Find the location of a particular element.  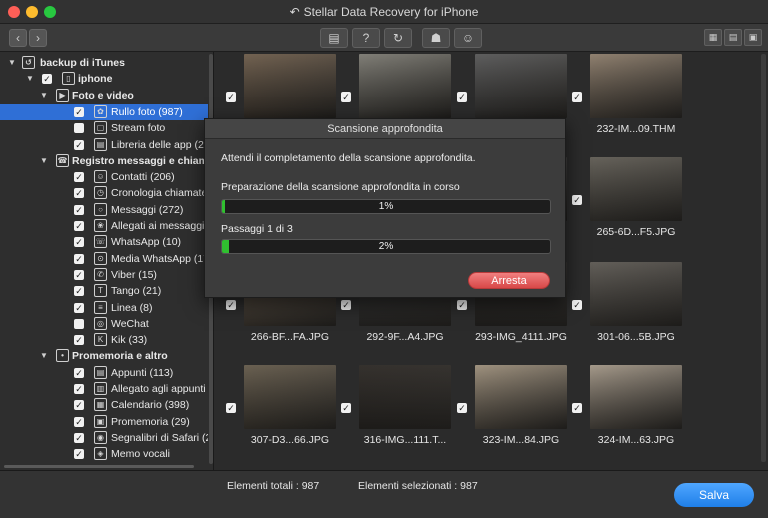

sidebar-item: ✓ ◷ Cronologia chiamate ( is located at coordinates (104, 193).